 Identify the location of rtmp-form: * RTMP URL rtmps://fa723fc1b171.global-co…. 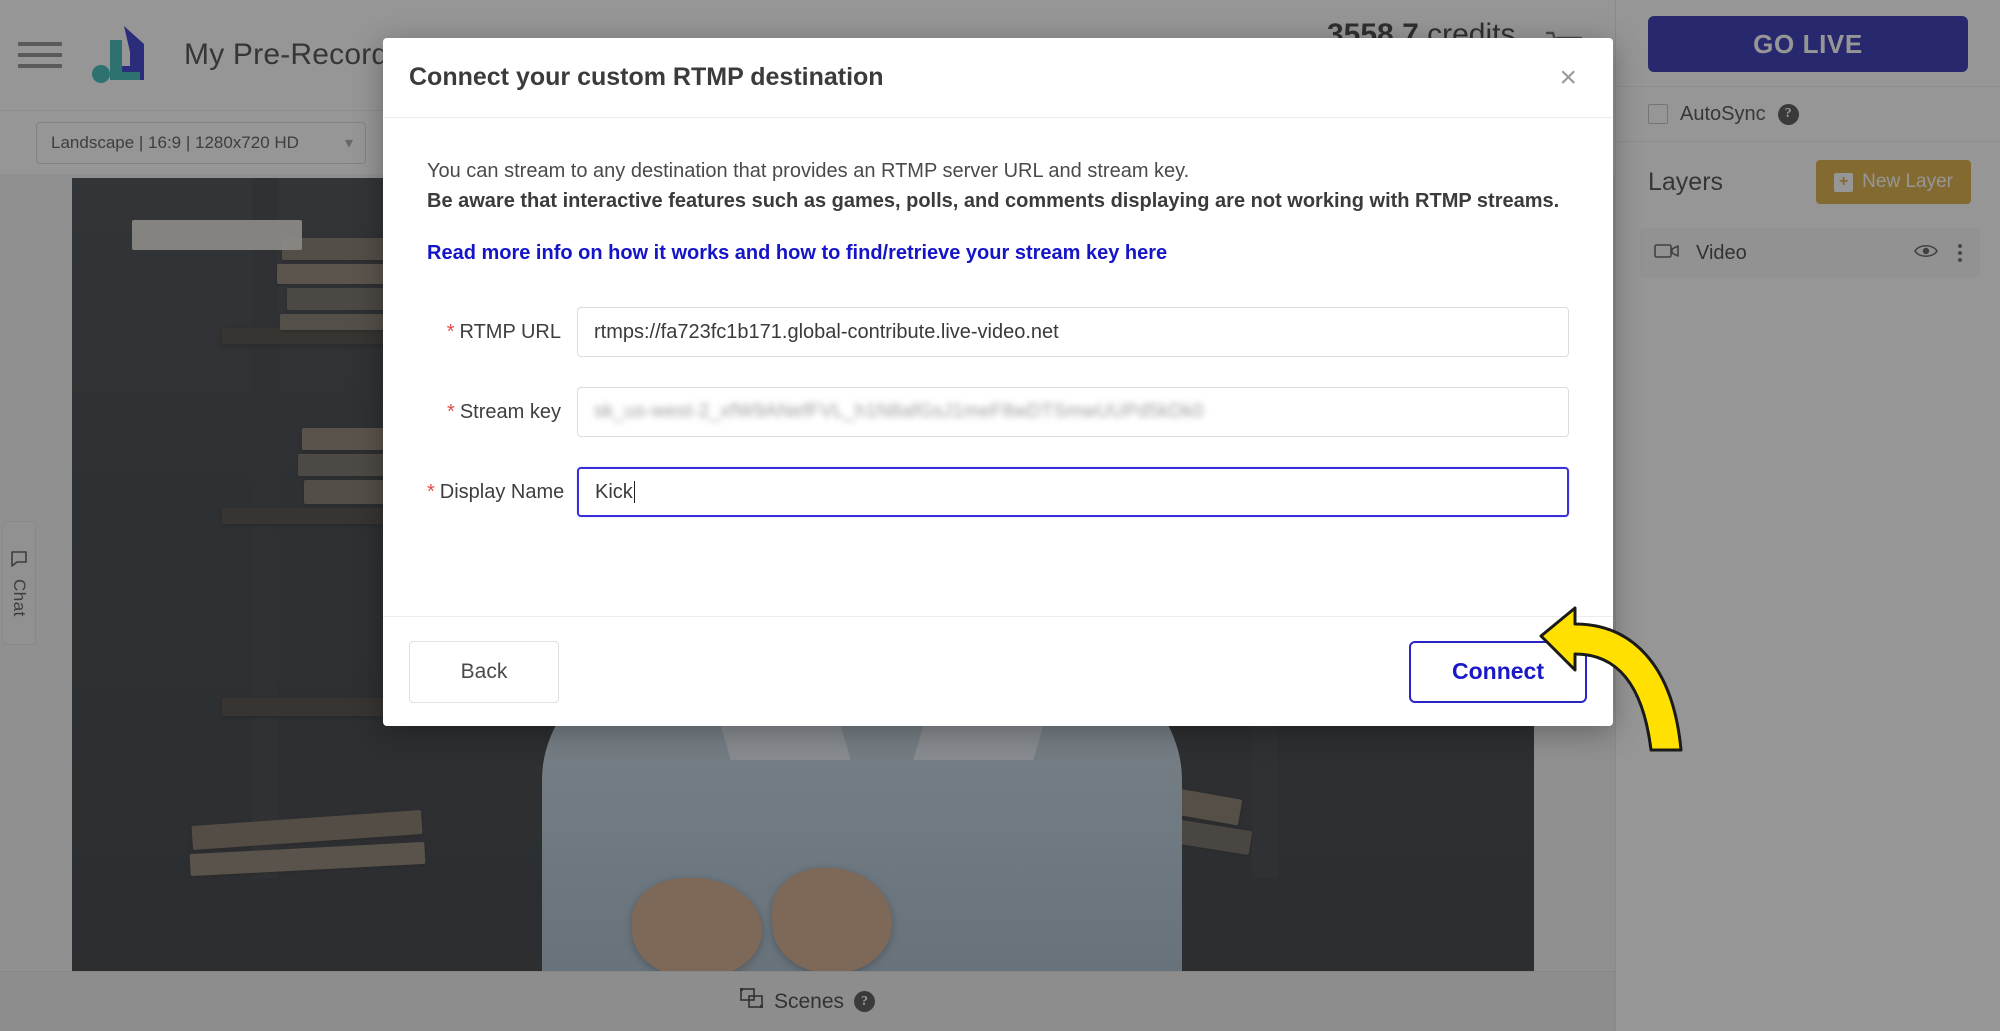
(998, 412).